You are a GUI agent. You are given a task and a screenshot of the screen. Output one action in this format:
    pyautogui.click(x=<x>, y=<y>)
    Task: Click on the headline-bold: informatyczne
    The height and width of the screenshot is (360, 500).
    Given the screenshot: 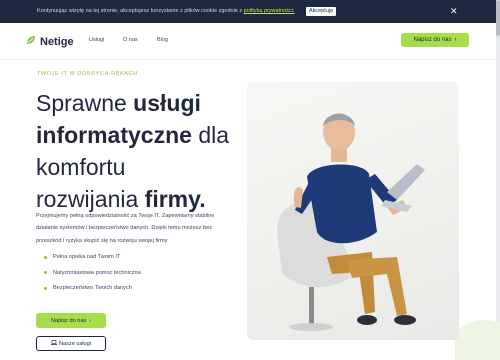 What is the action you would take?
    pyautogui.click(x=114, y=135)
    